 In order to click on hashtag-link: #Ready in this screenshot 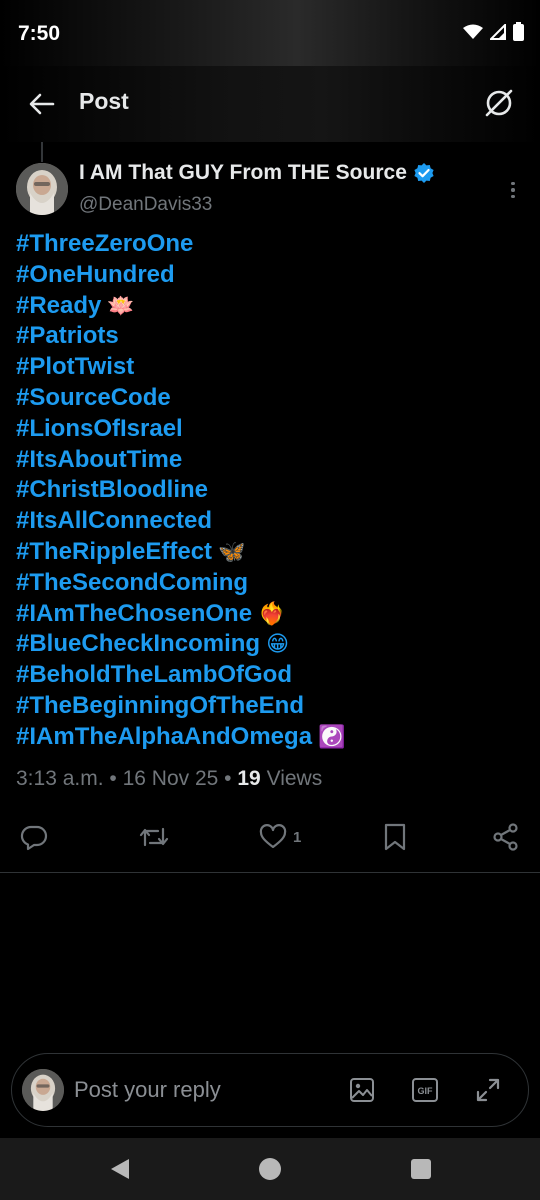, I will do `click(58, 305)`.